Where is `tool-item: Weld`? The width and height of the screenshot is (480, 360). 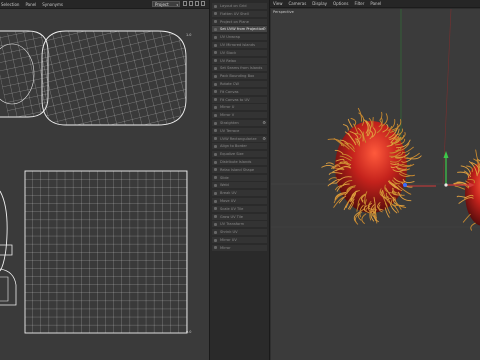 tool-item: Weld is located at coordinates (239, 185).